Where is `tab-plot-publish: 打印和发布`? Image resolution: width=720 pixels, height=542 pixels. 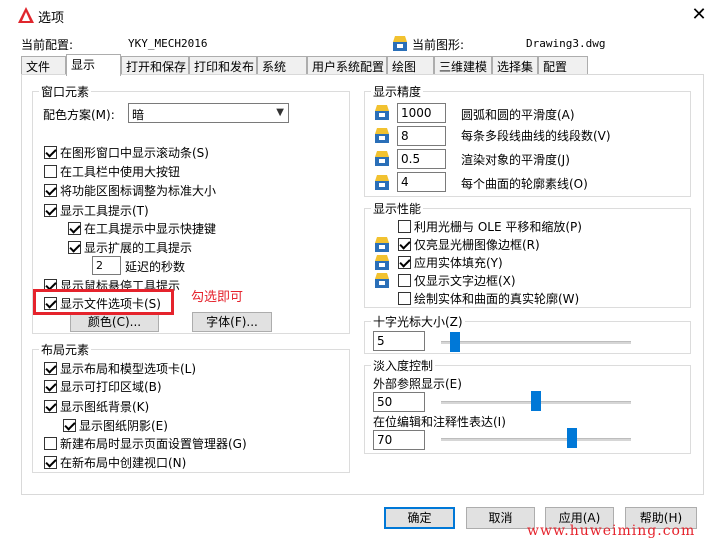
tab-plot-publish: 打印和发布 is located at coordinates (223, 65).